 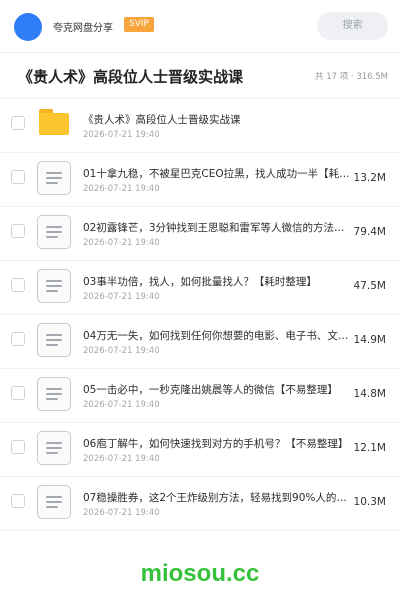 What do you see at coordinates (200, 26) in the screenshot?
I see `top-bar: 夸克网盘分享 SVIP 搜索` at bounding box center [200, 26].